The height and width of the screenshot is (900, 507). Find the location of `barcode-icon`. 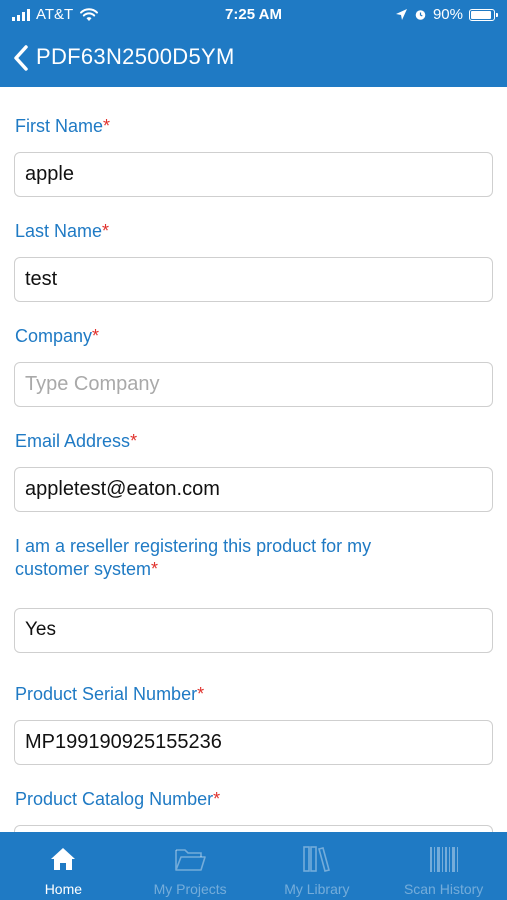

barcode-icon is located at coordinates (443, 859).